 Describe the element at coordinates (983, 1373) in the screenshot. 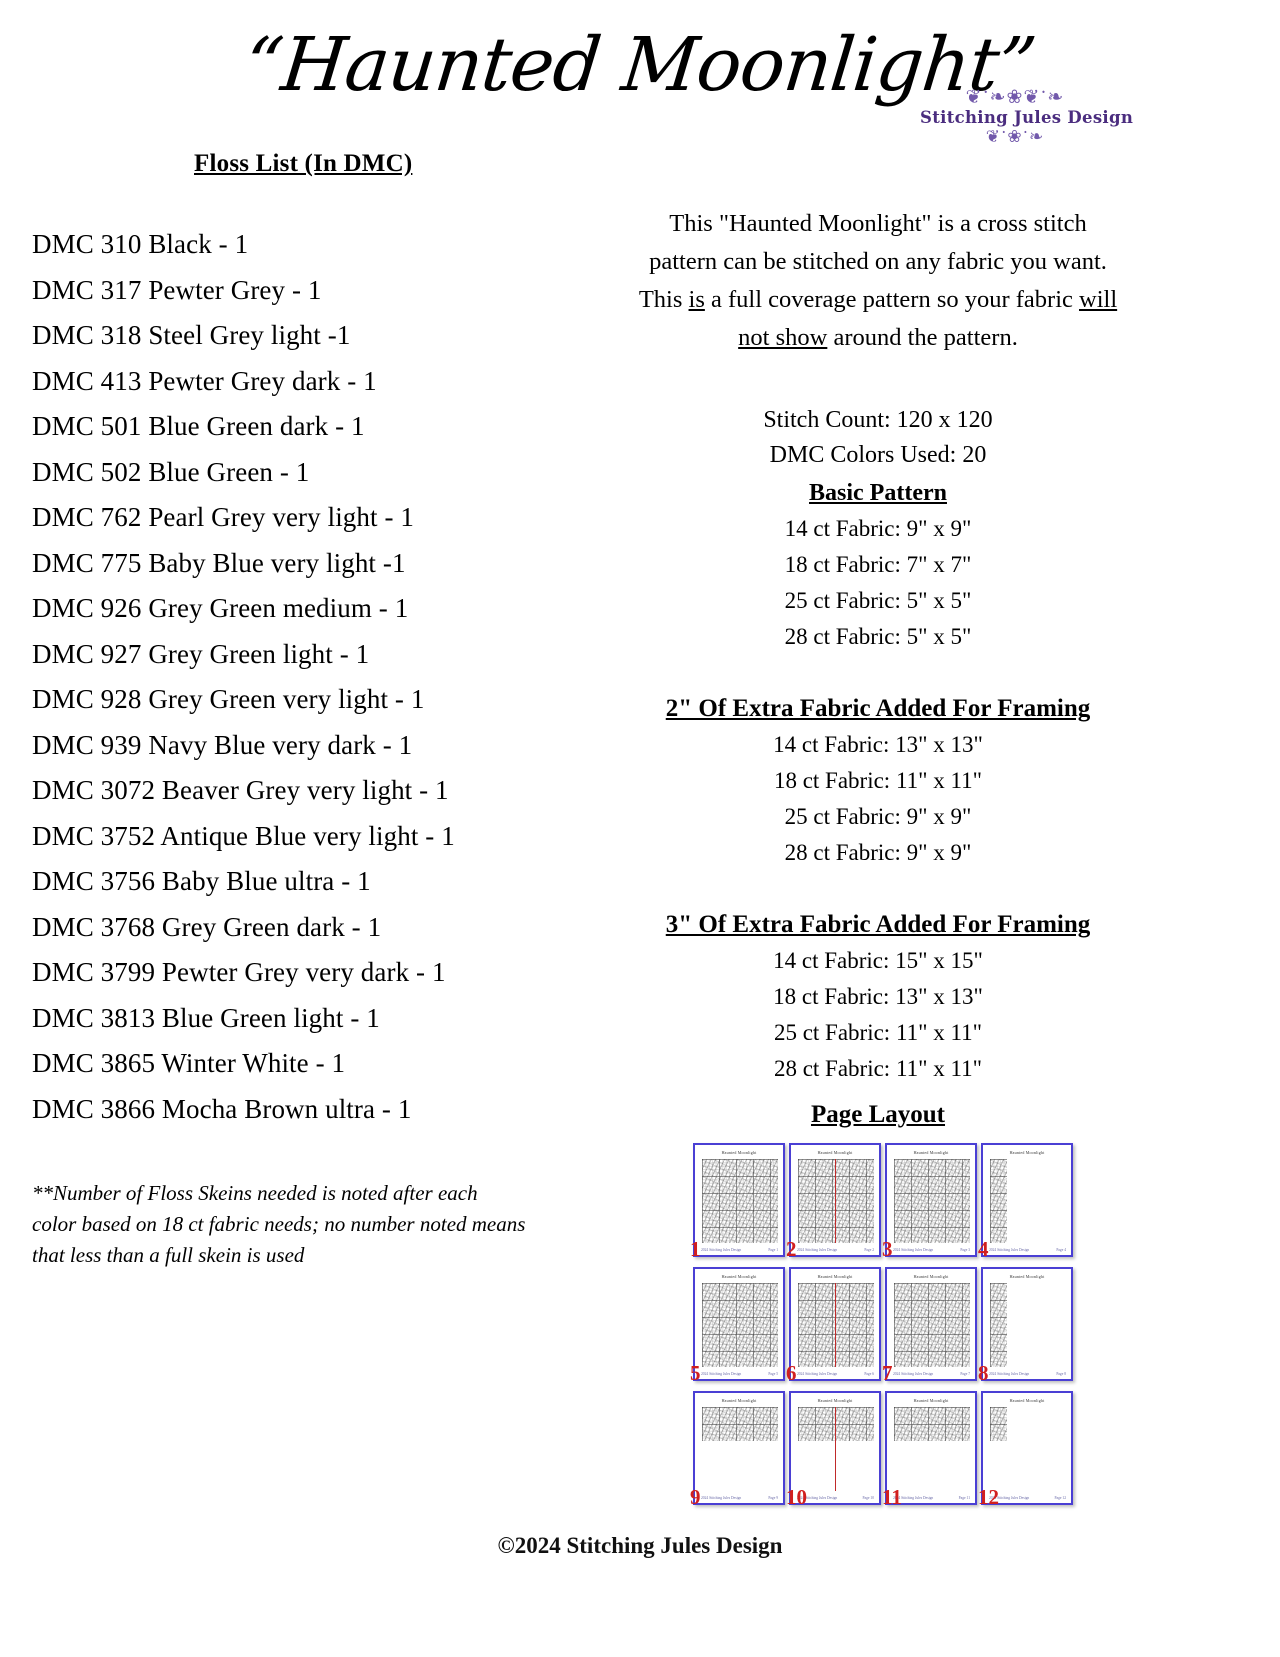

I see `page-number-label: 8` at that location.